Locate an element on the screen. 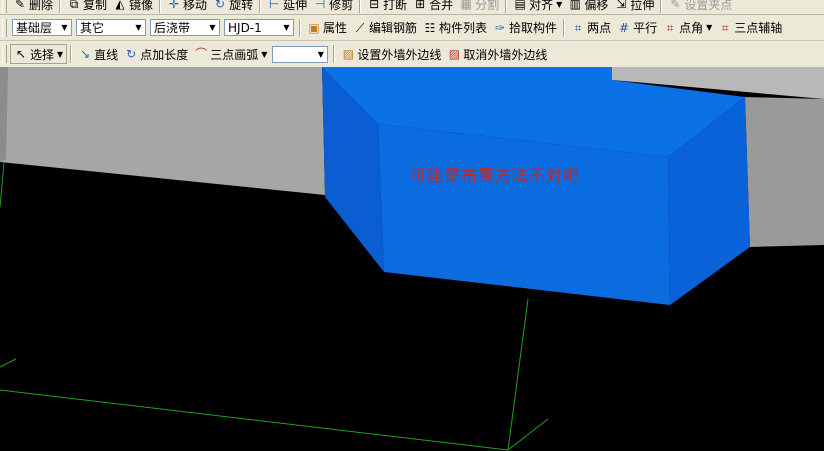 The height and width of the screenshot is (451, 824). two-points-button: ⌗ 两点 is located at coordinates (591, 28).